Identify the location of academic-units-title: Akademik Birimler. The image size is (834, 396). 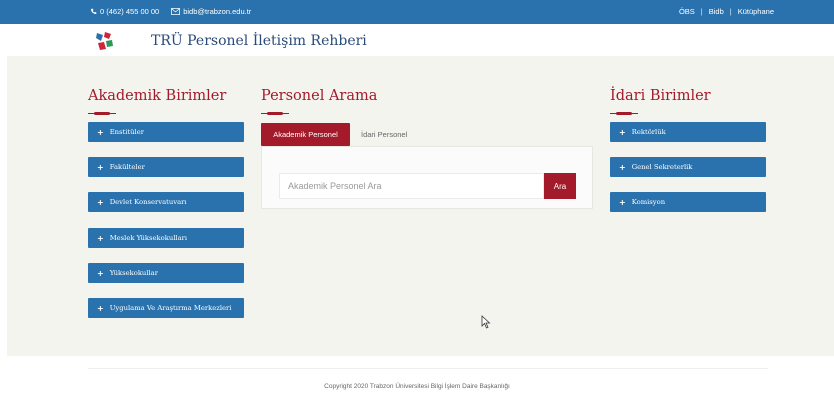
(157, 96).